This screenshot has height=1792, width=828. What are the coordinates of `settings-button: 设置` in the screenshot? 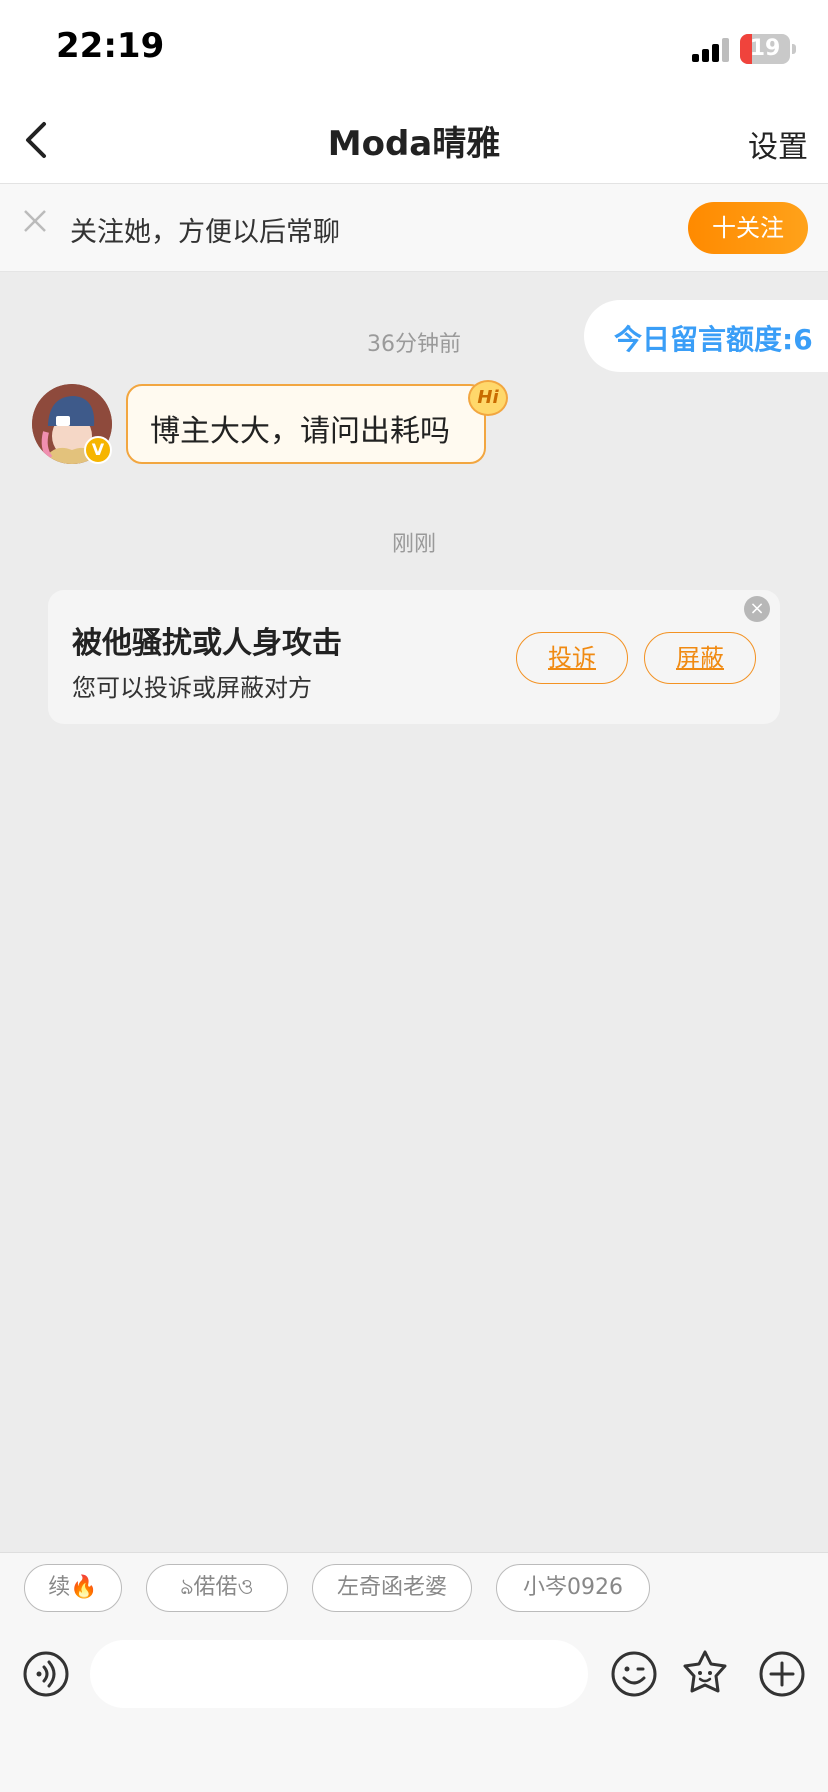 It's located at (778, 144).